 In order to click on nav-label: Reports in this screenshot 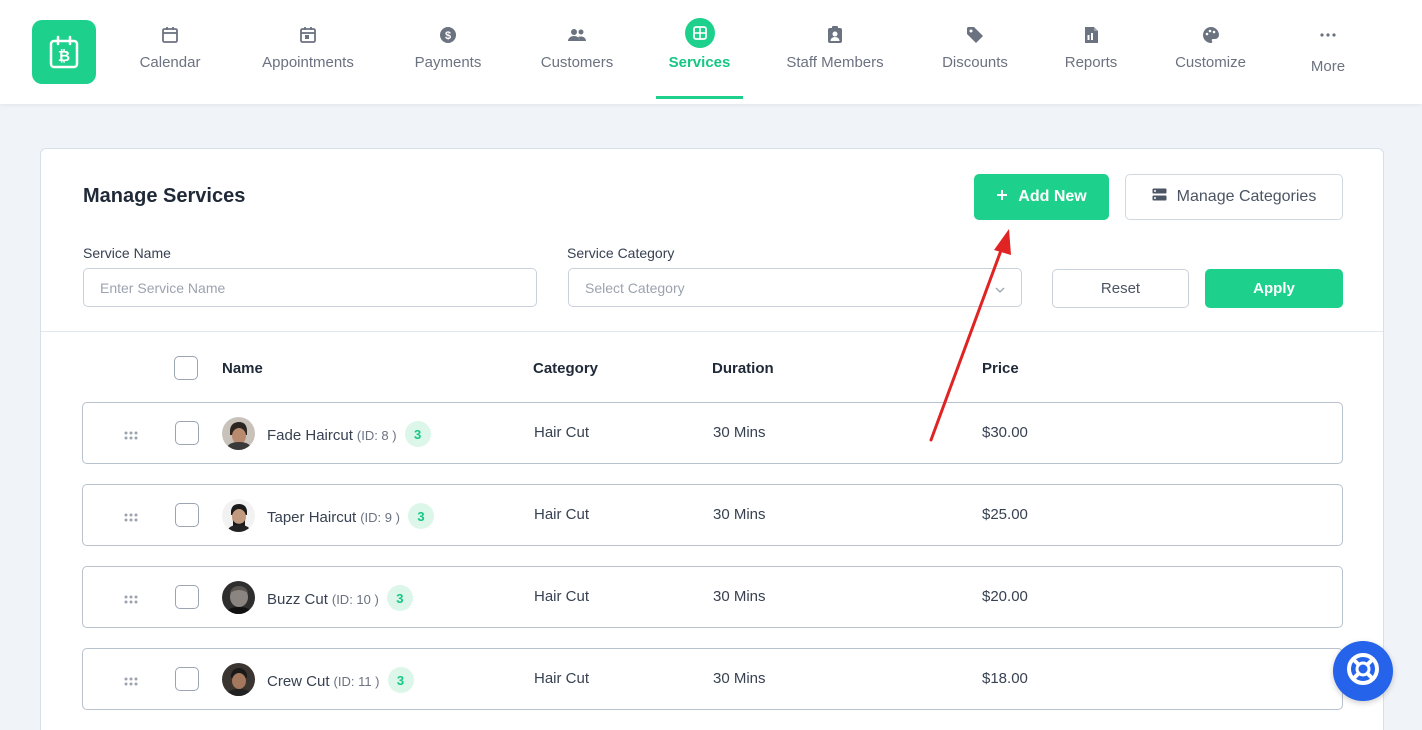, I will do `click(1091, 62)`.